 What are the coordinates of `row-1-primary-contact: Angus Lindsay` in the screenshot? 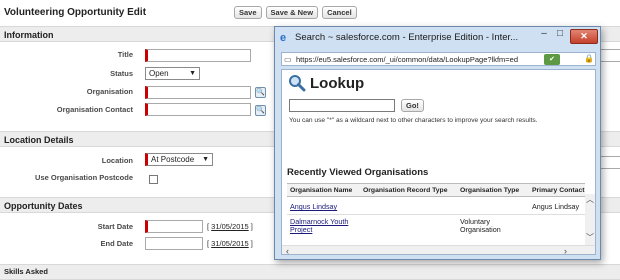 It's located at (556, 206).